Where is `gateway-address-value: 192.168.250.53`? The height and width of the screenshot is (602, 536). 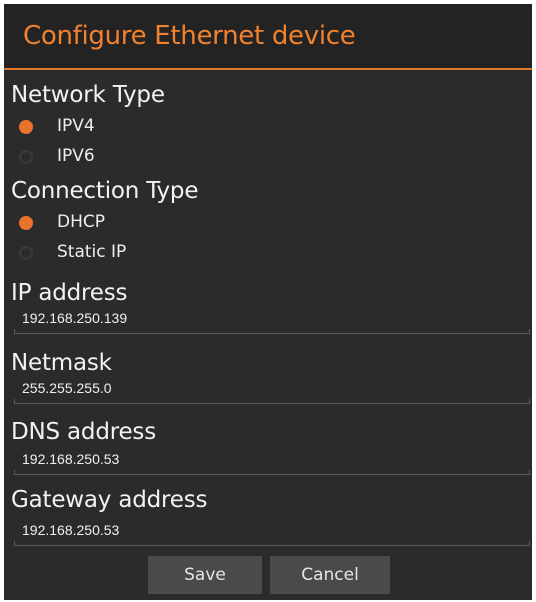 gateway-address-value: 192.168.250.53 is located at coordinates (70, 530).